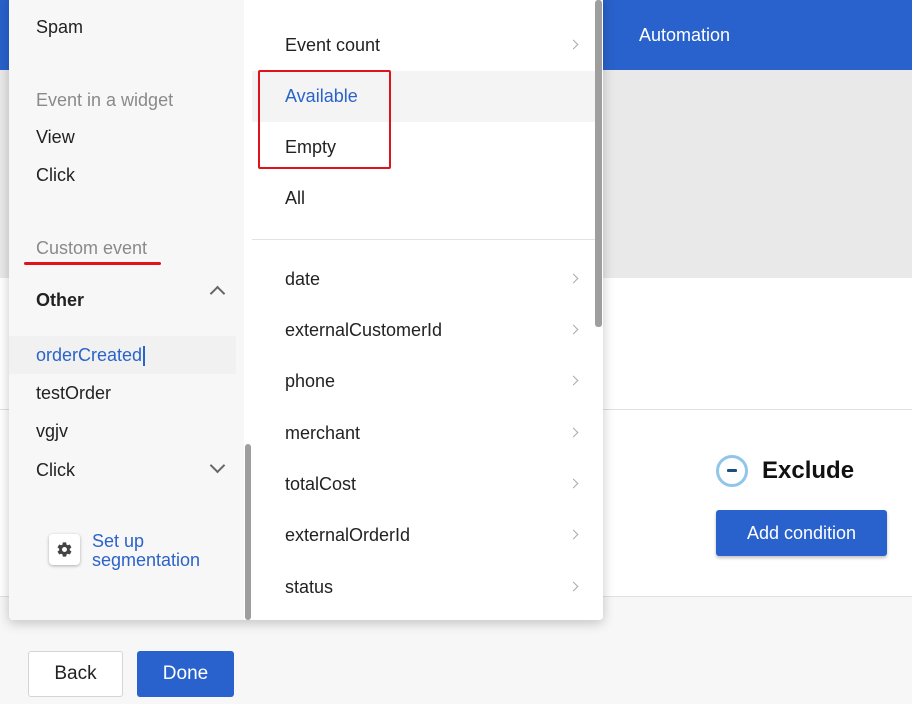 The width and height of the screenshot is (912, 704). I want to click on field-label: status, so click(309, 587).